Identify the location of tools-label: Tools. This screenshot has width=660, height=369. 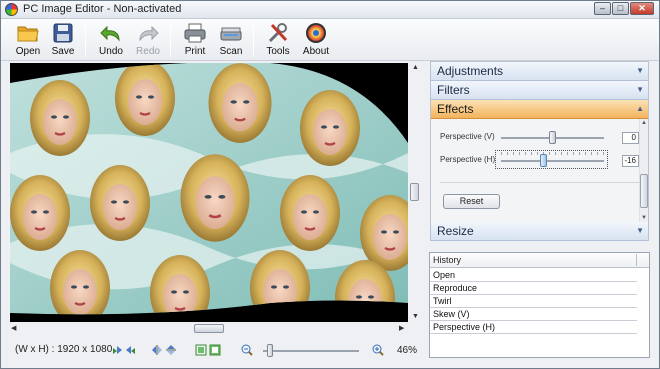
(278, 51).